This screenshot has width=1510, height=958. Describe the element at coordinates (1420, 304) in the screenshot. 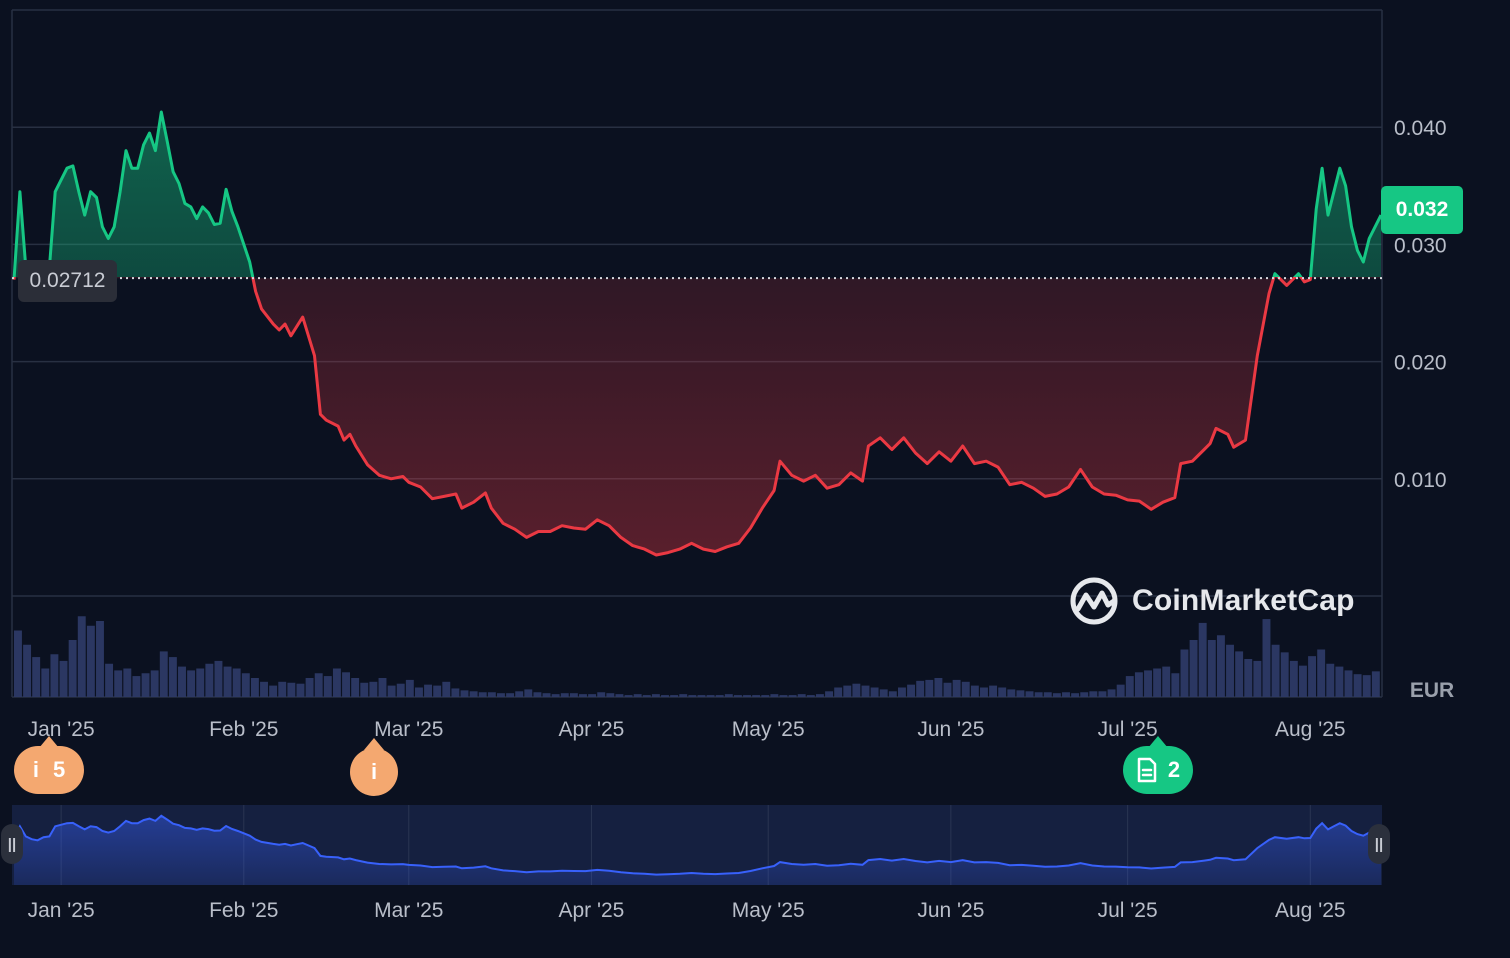

I see `y-axis-ticks: 0.040 0.030 0.020 0.010` at that location.